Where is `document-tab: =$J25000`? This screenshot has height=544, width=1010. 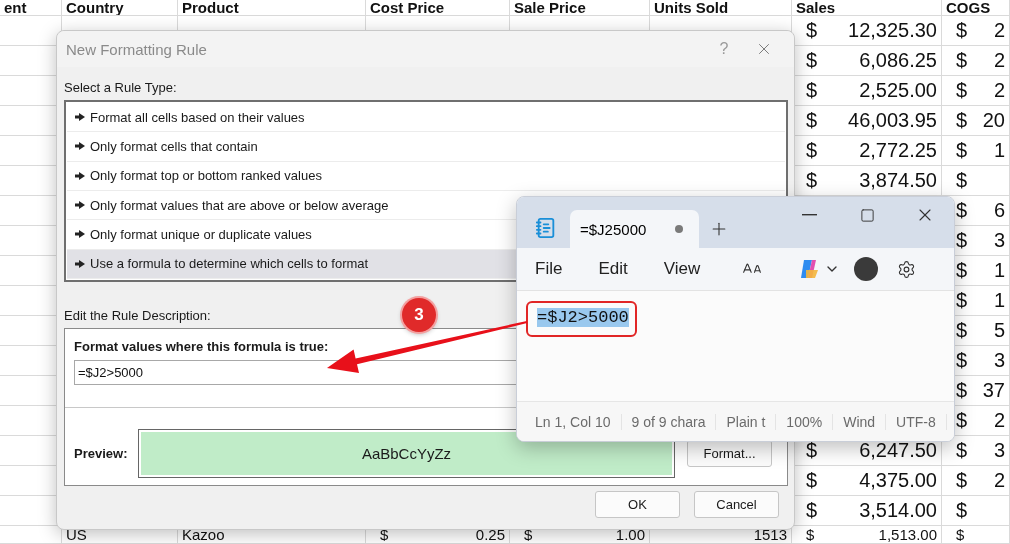
document-tab: =$J25000 is located at coordinates (634, 229).